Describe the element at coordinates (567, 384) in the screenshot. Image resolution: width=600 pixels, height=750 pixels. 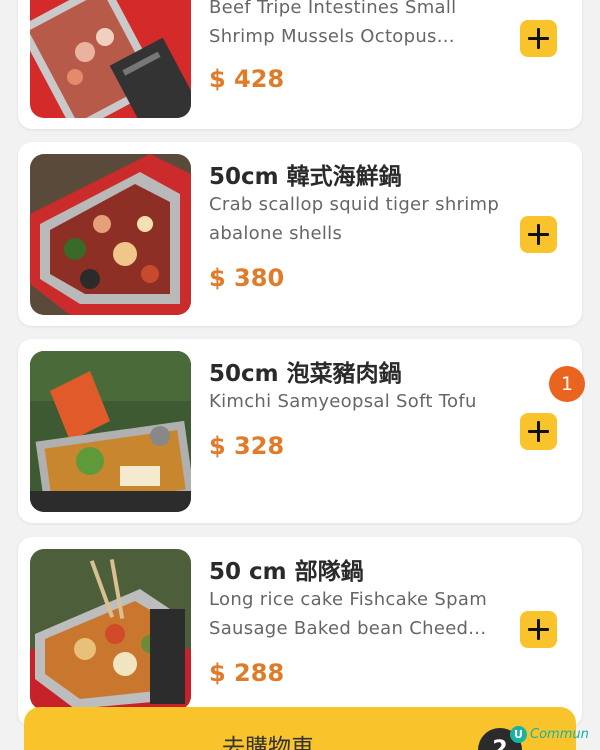
I see `item-quantity-badge: 1` at that location.